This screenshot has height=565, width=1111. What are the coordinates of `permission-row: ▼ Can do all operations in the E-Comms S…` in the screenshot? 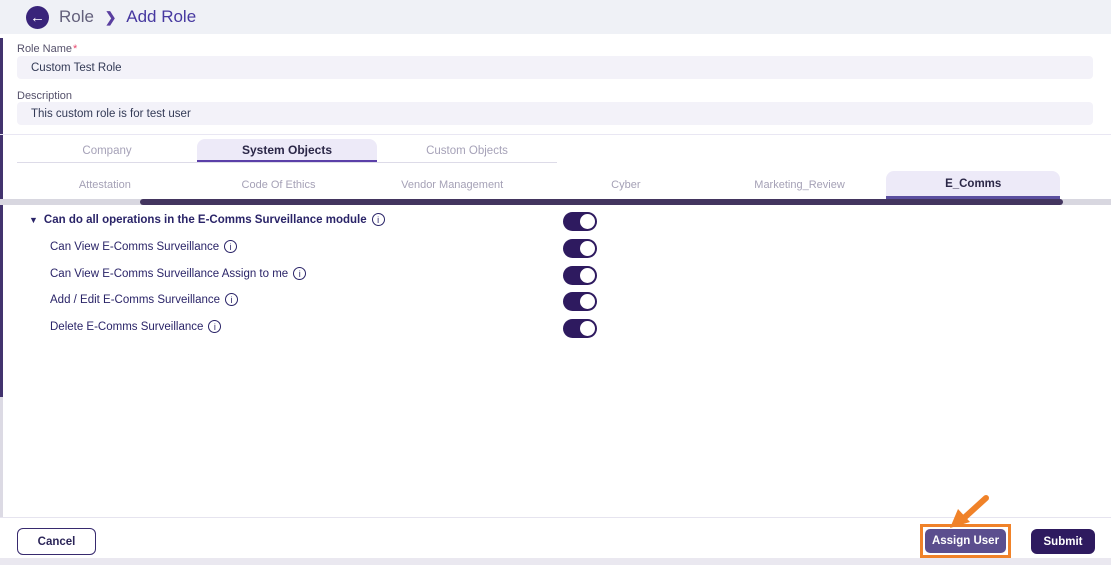 It's located at (555, 222).